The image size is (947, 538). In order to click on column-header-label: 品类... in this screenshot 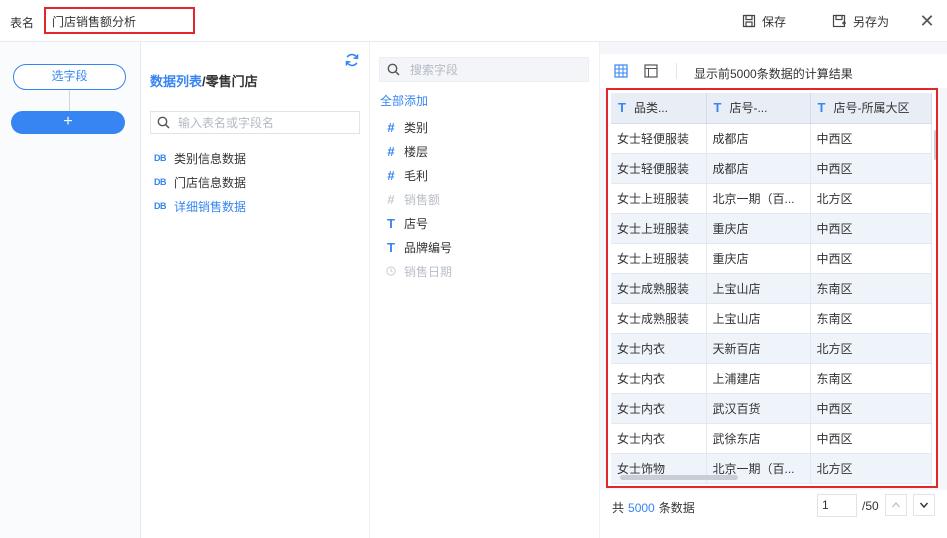, I will do `click(650, 108)`.